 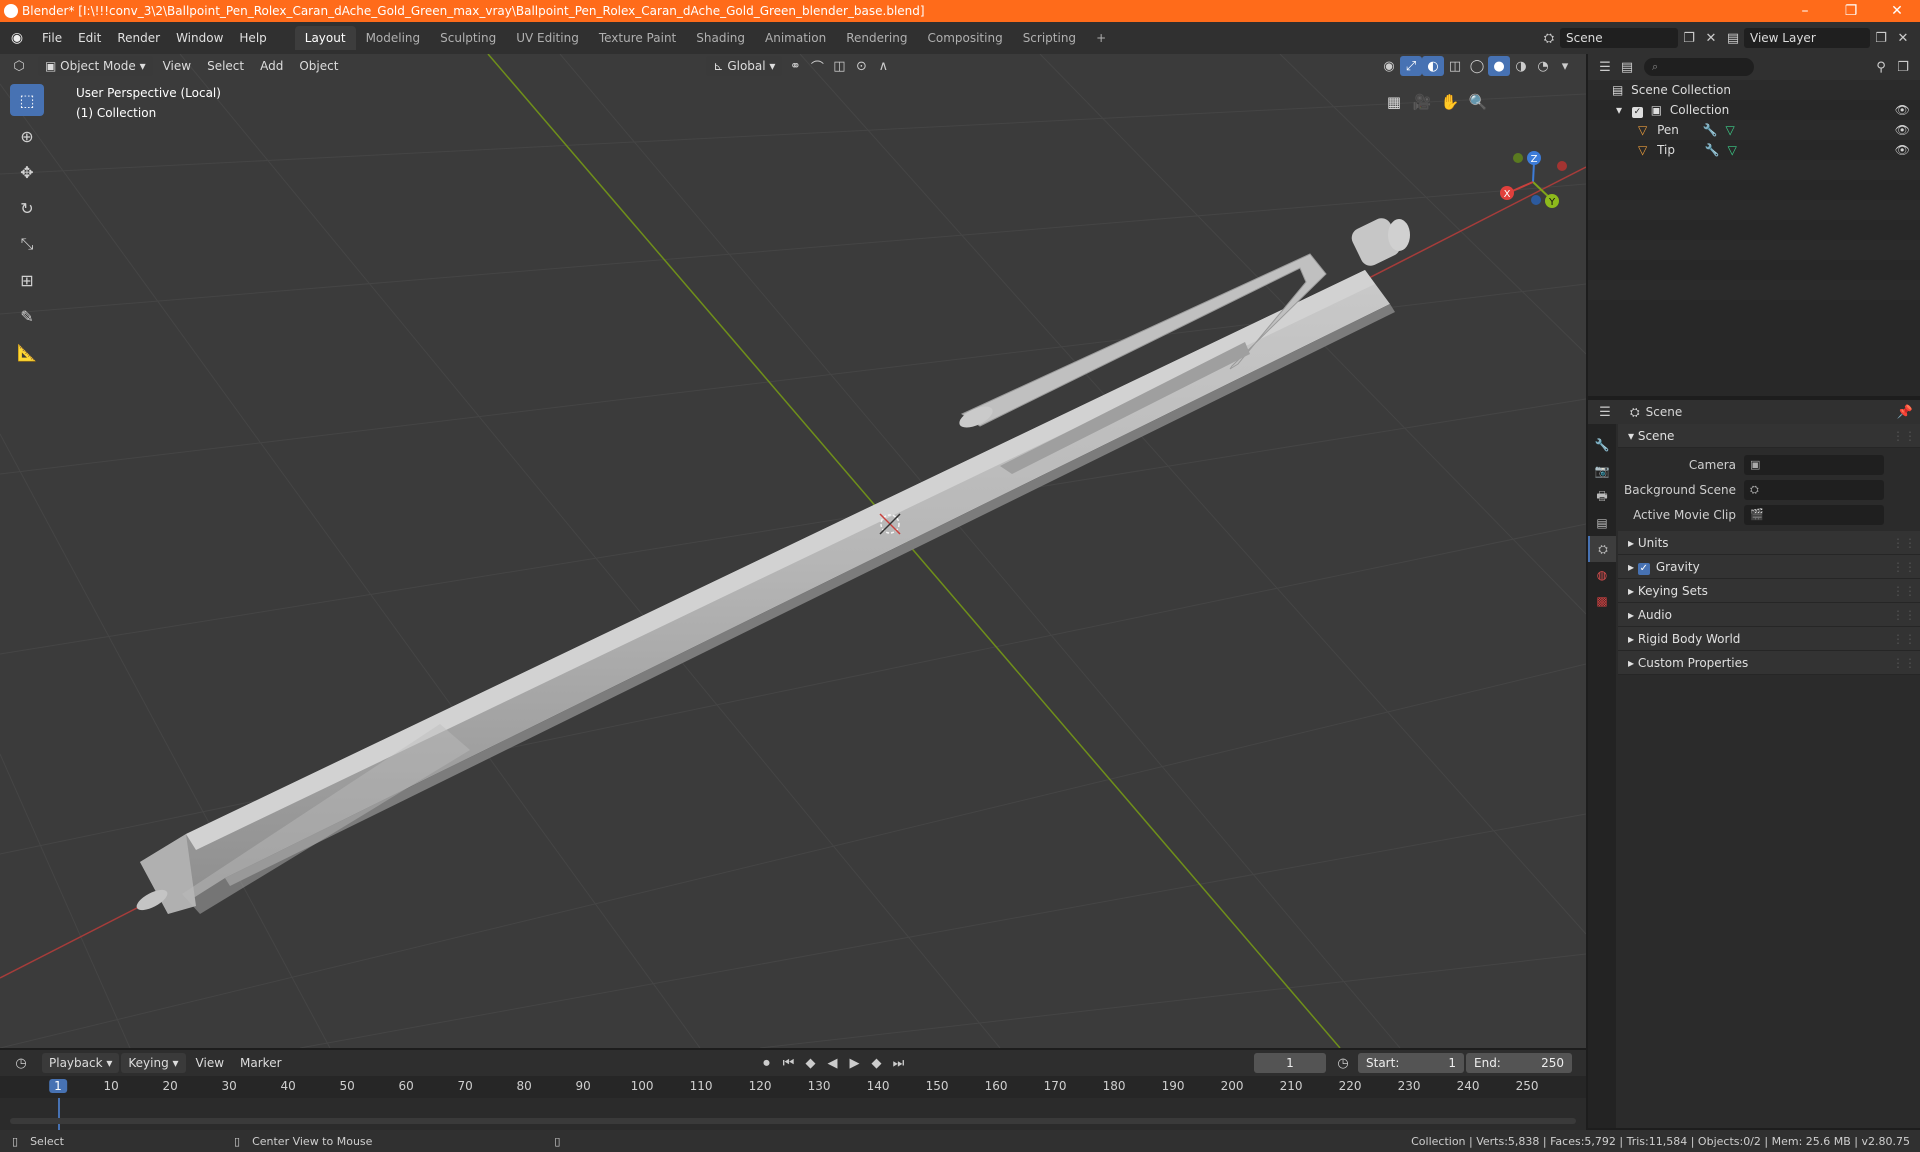 I want to click on annotate-tool-icon: ✎, so click(x=27, y=316).